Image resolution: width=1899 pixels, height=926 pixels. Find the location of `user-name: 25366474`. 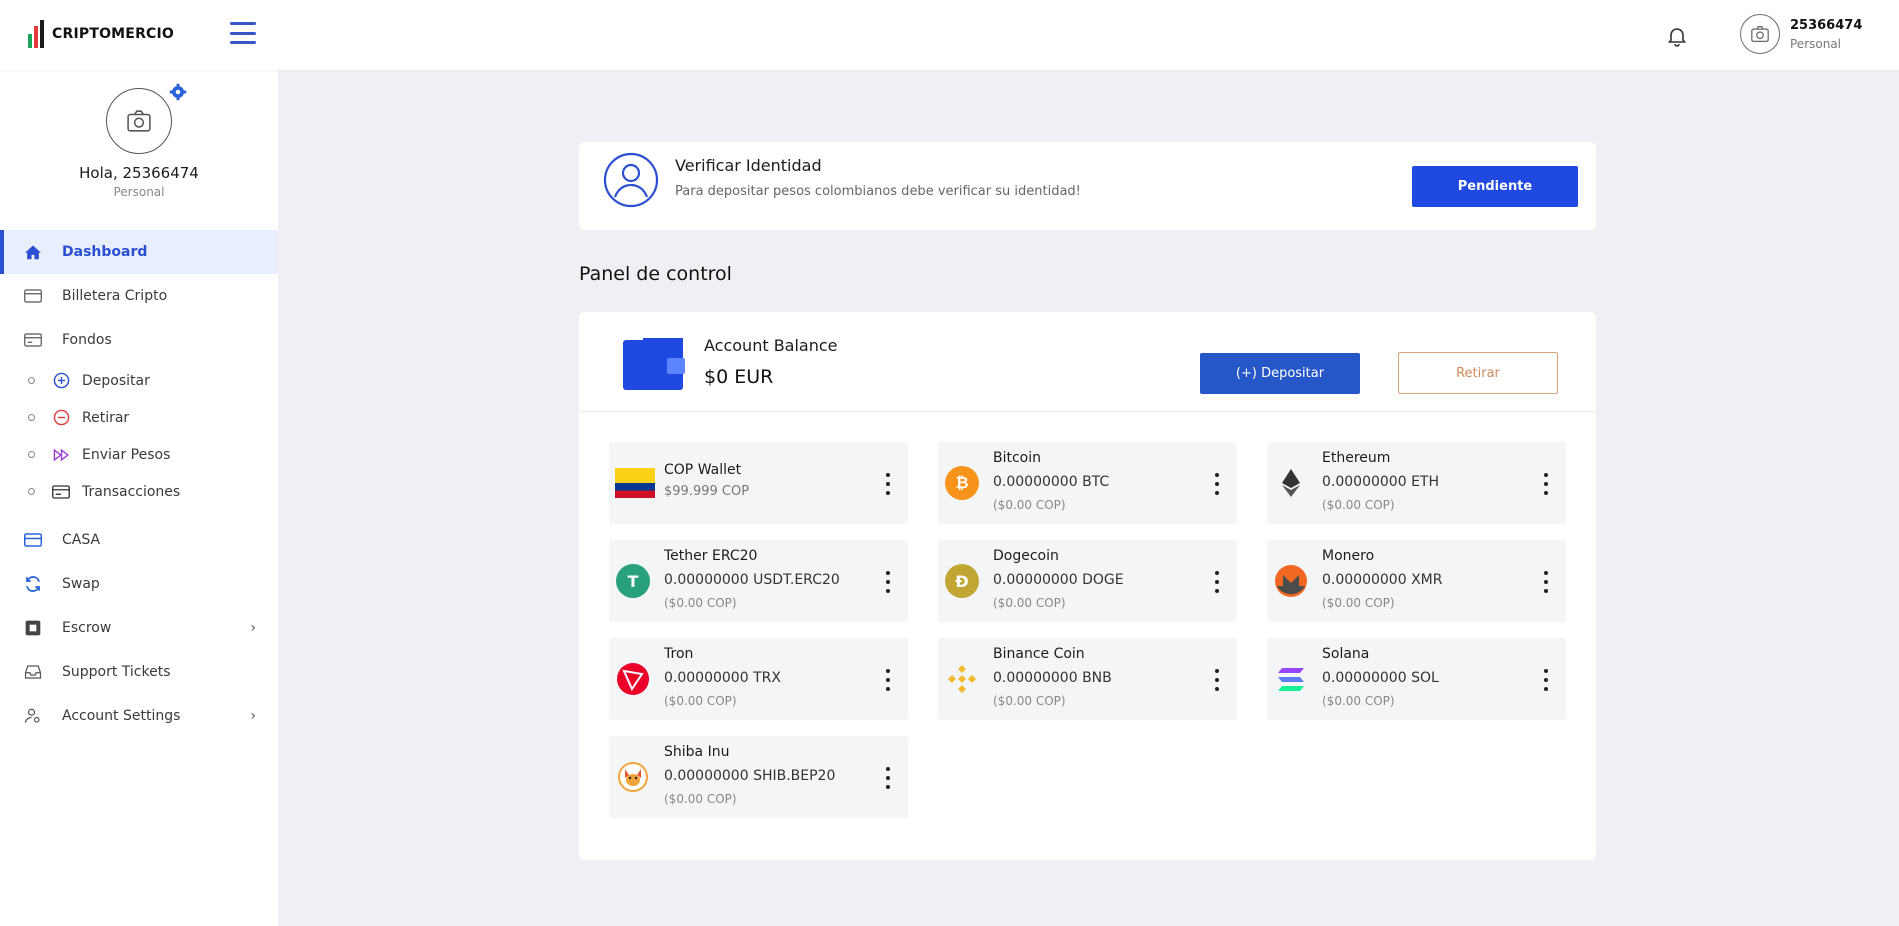

user-name: 25366474 is located at coordinates (1826, 25).